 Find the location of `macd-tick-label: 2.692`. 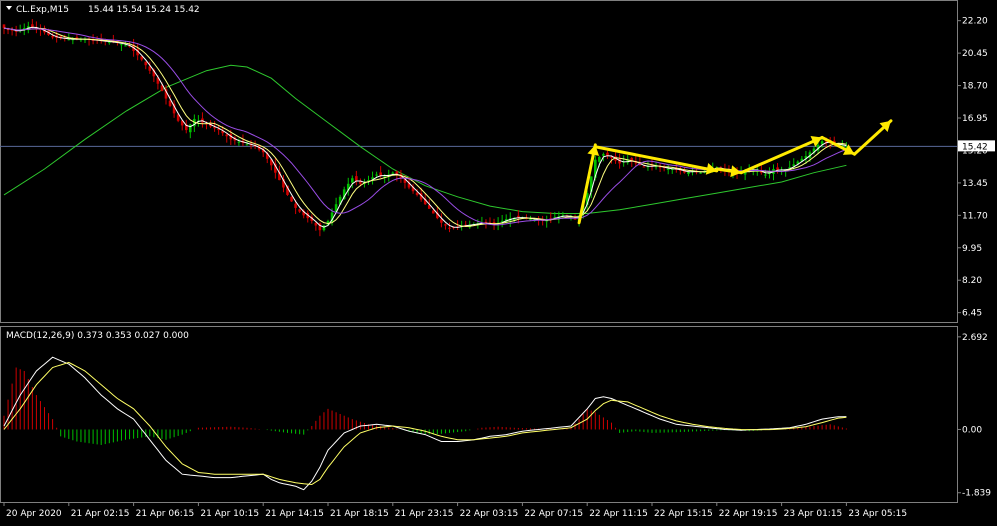

macd-tick-label: 2.692 is located at coordinates (975, 338).